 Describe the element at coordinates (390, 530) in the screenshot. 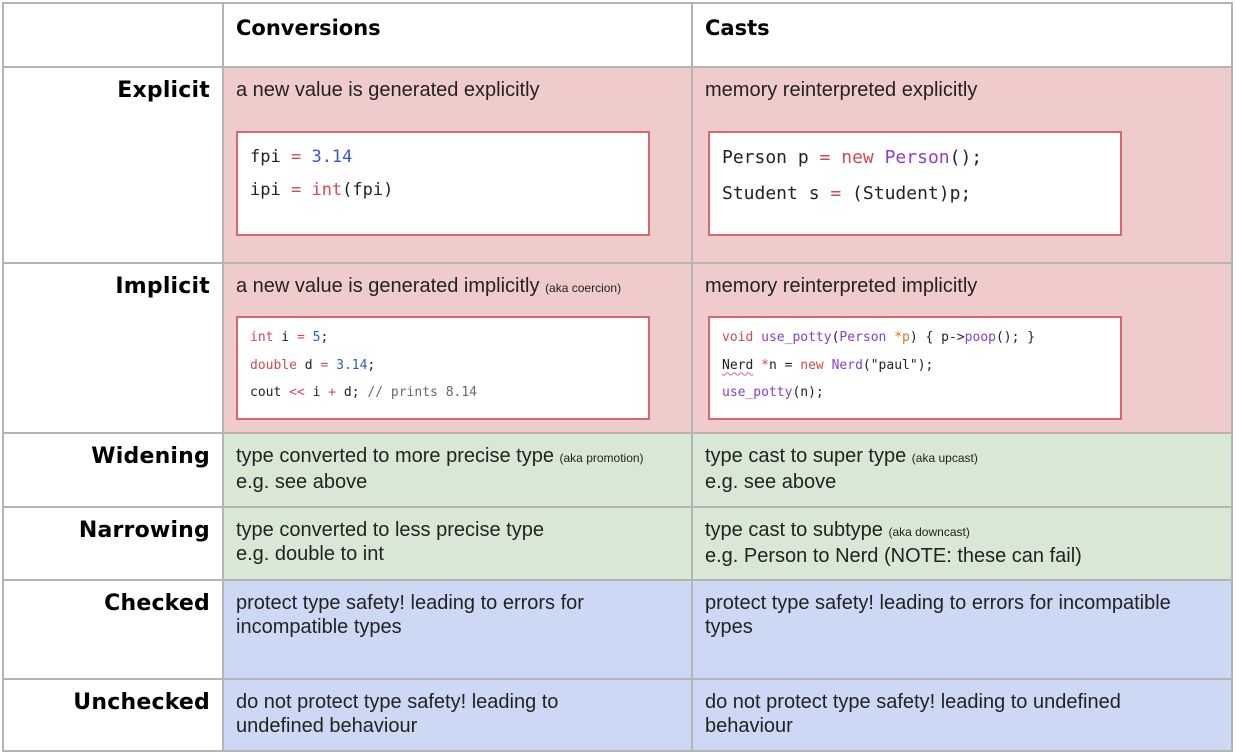

I see `description: type converted to less precise type` at that location.